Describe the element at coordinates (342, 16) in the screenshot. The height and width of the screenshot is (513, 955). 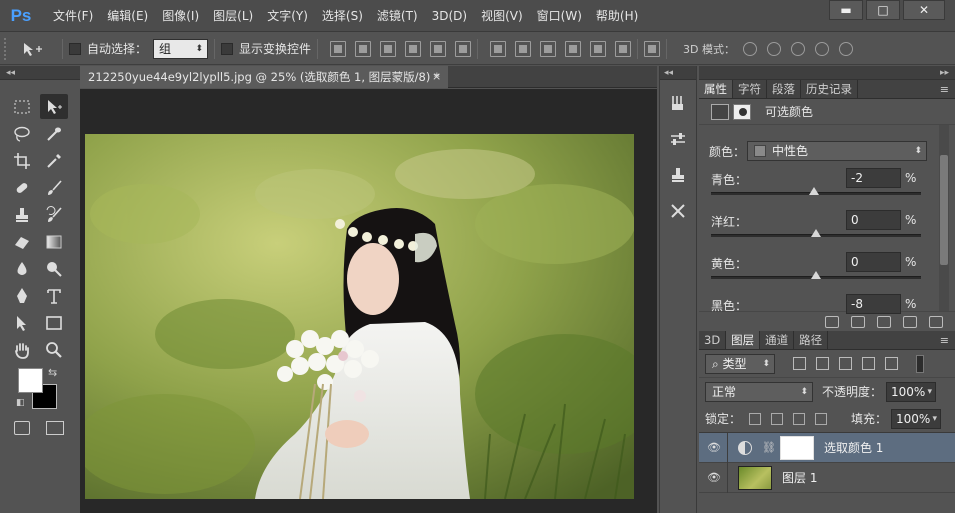
I see `menu-select: 选择(S)` at that location.